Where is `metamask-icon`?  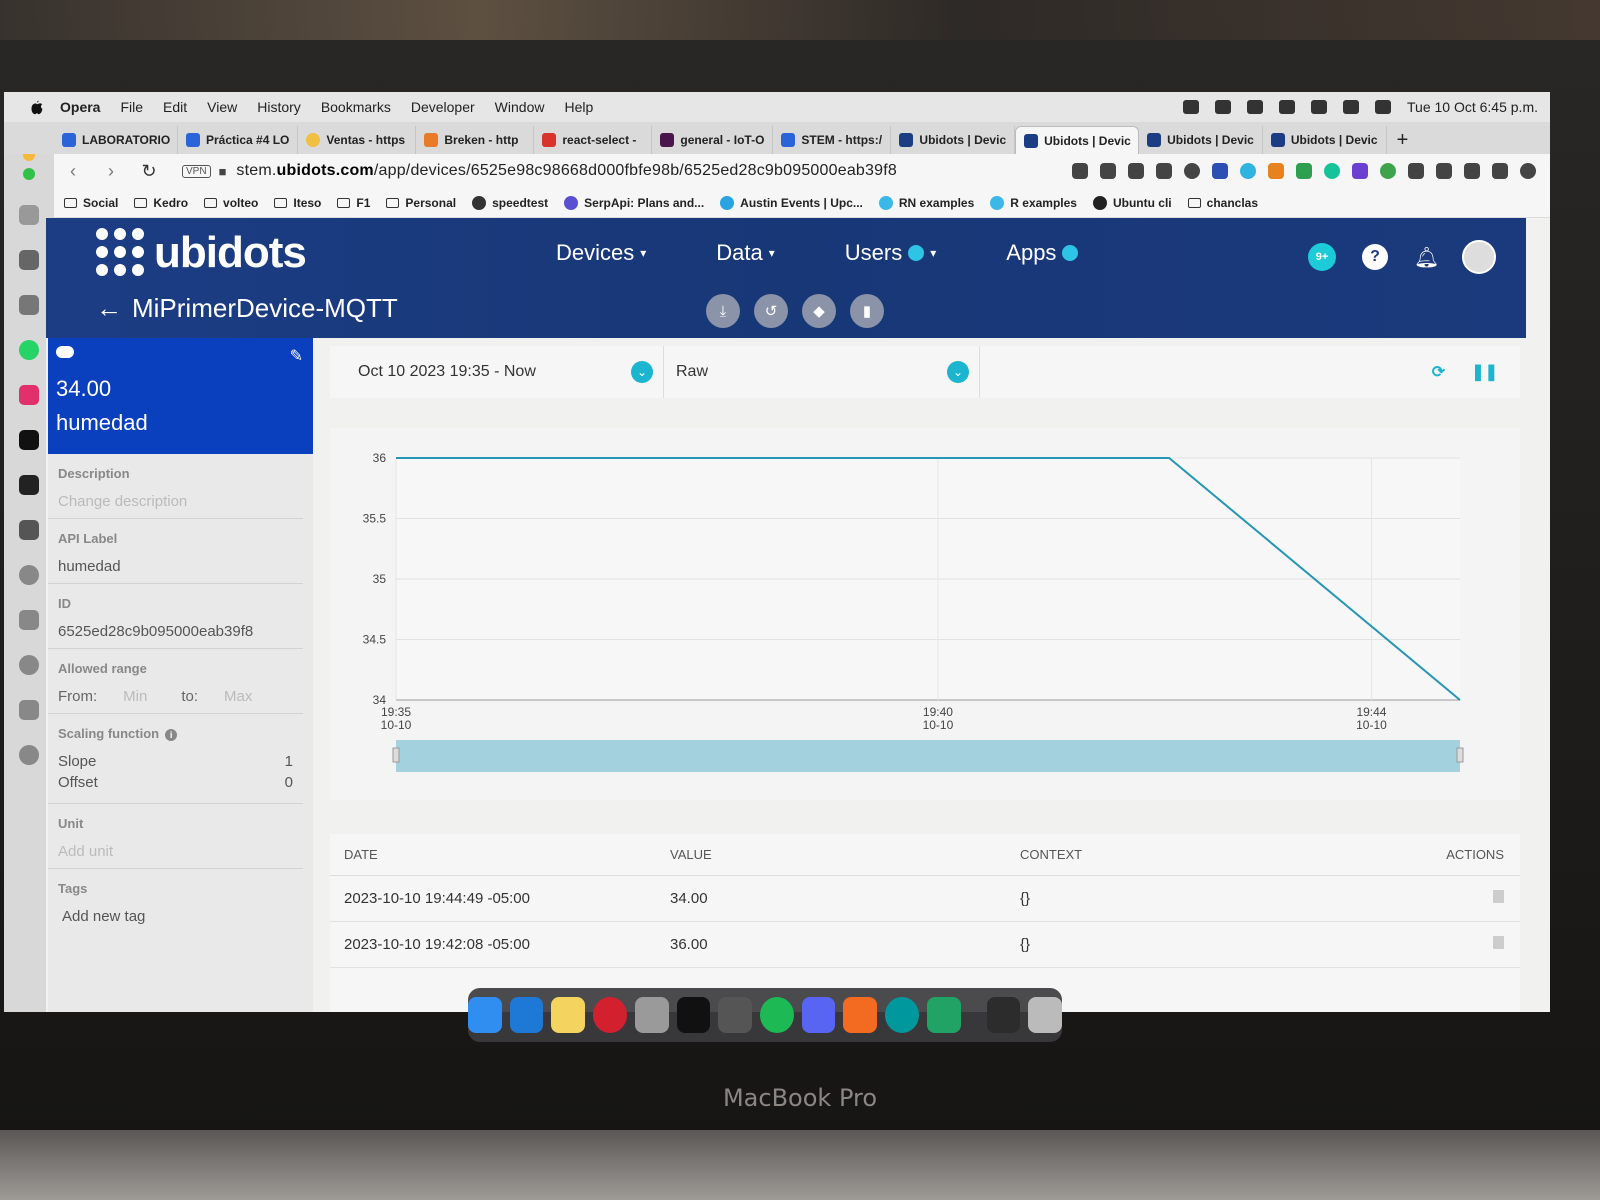 metamask-icon is located at coordinates (1276, 171).